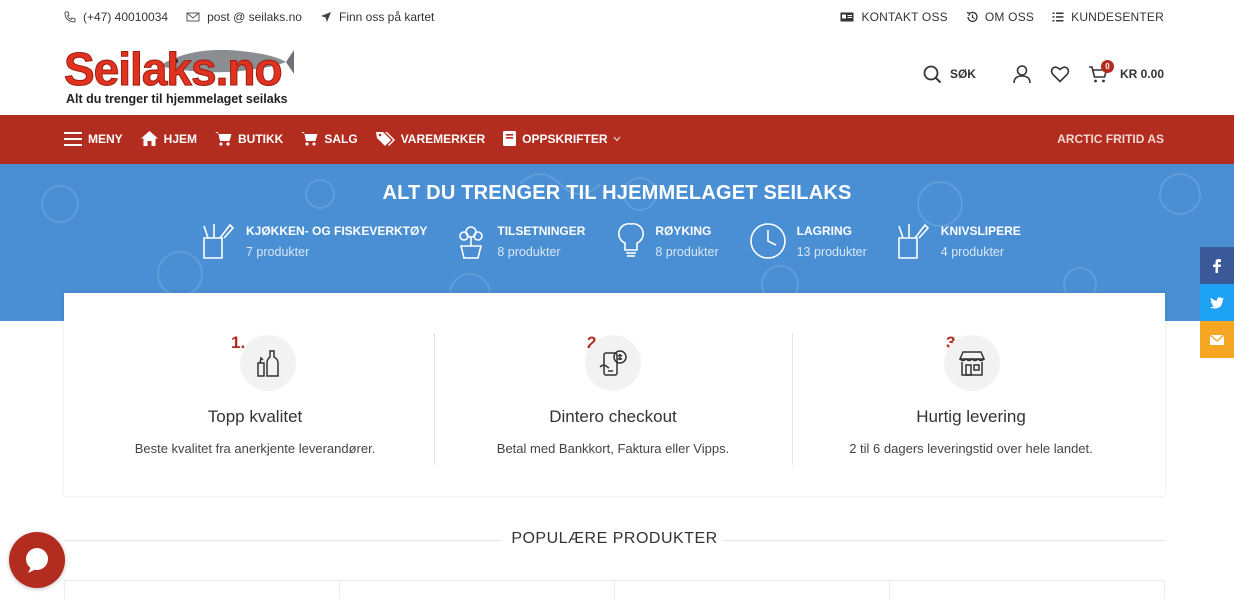 Image resolution: width=1234 pixels, height=599 pixels. Describe the element at coordinates (261, 138) in the screenshot. I see `nav-shop-label: BUTIKK` at that location.